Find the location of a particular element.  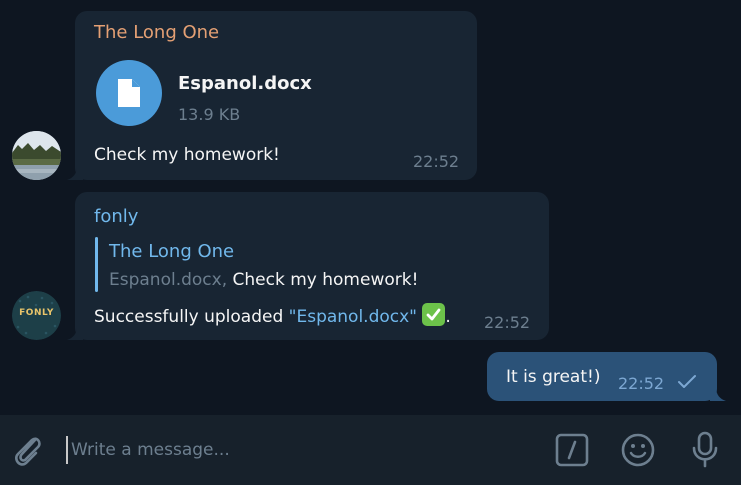

composer-bar is located at coordinates (370, 450).